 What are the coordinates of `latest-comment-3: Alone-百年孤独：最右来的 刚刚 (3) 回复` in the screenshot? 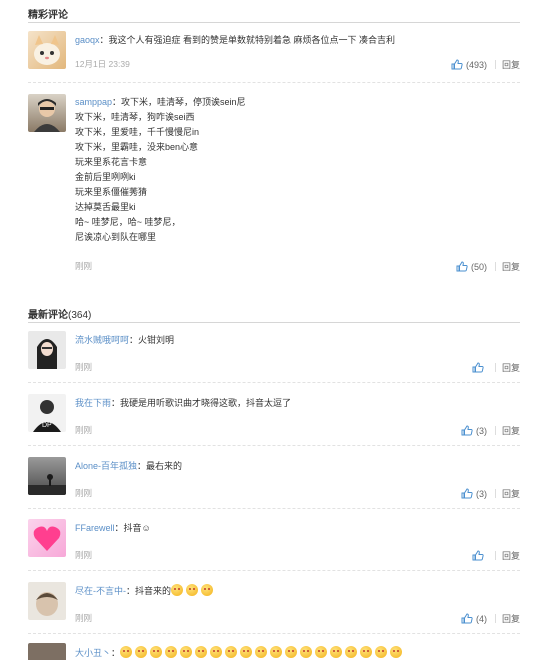 It's located at (274, 478).